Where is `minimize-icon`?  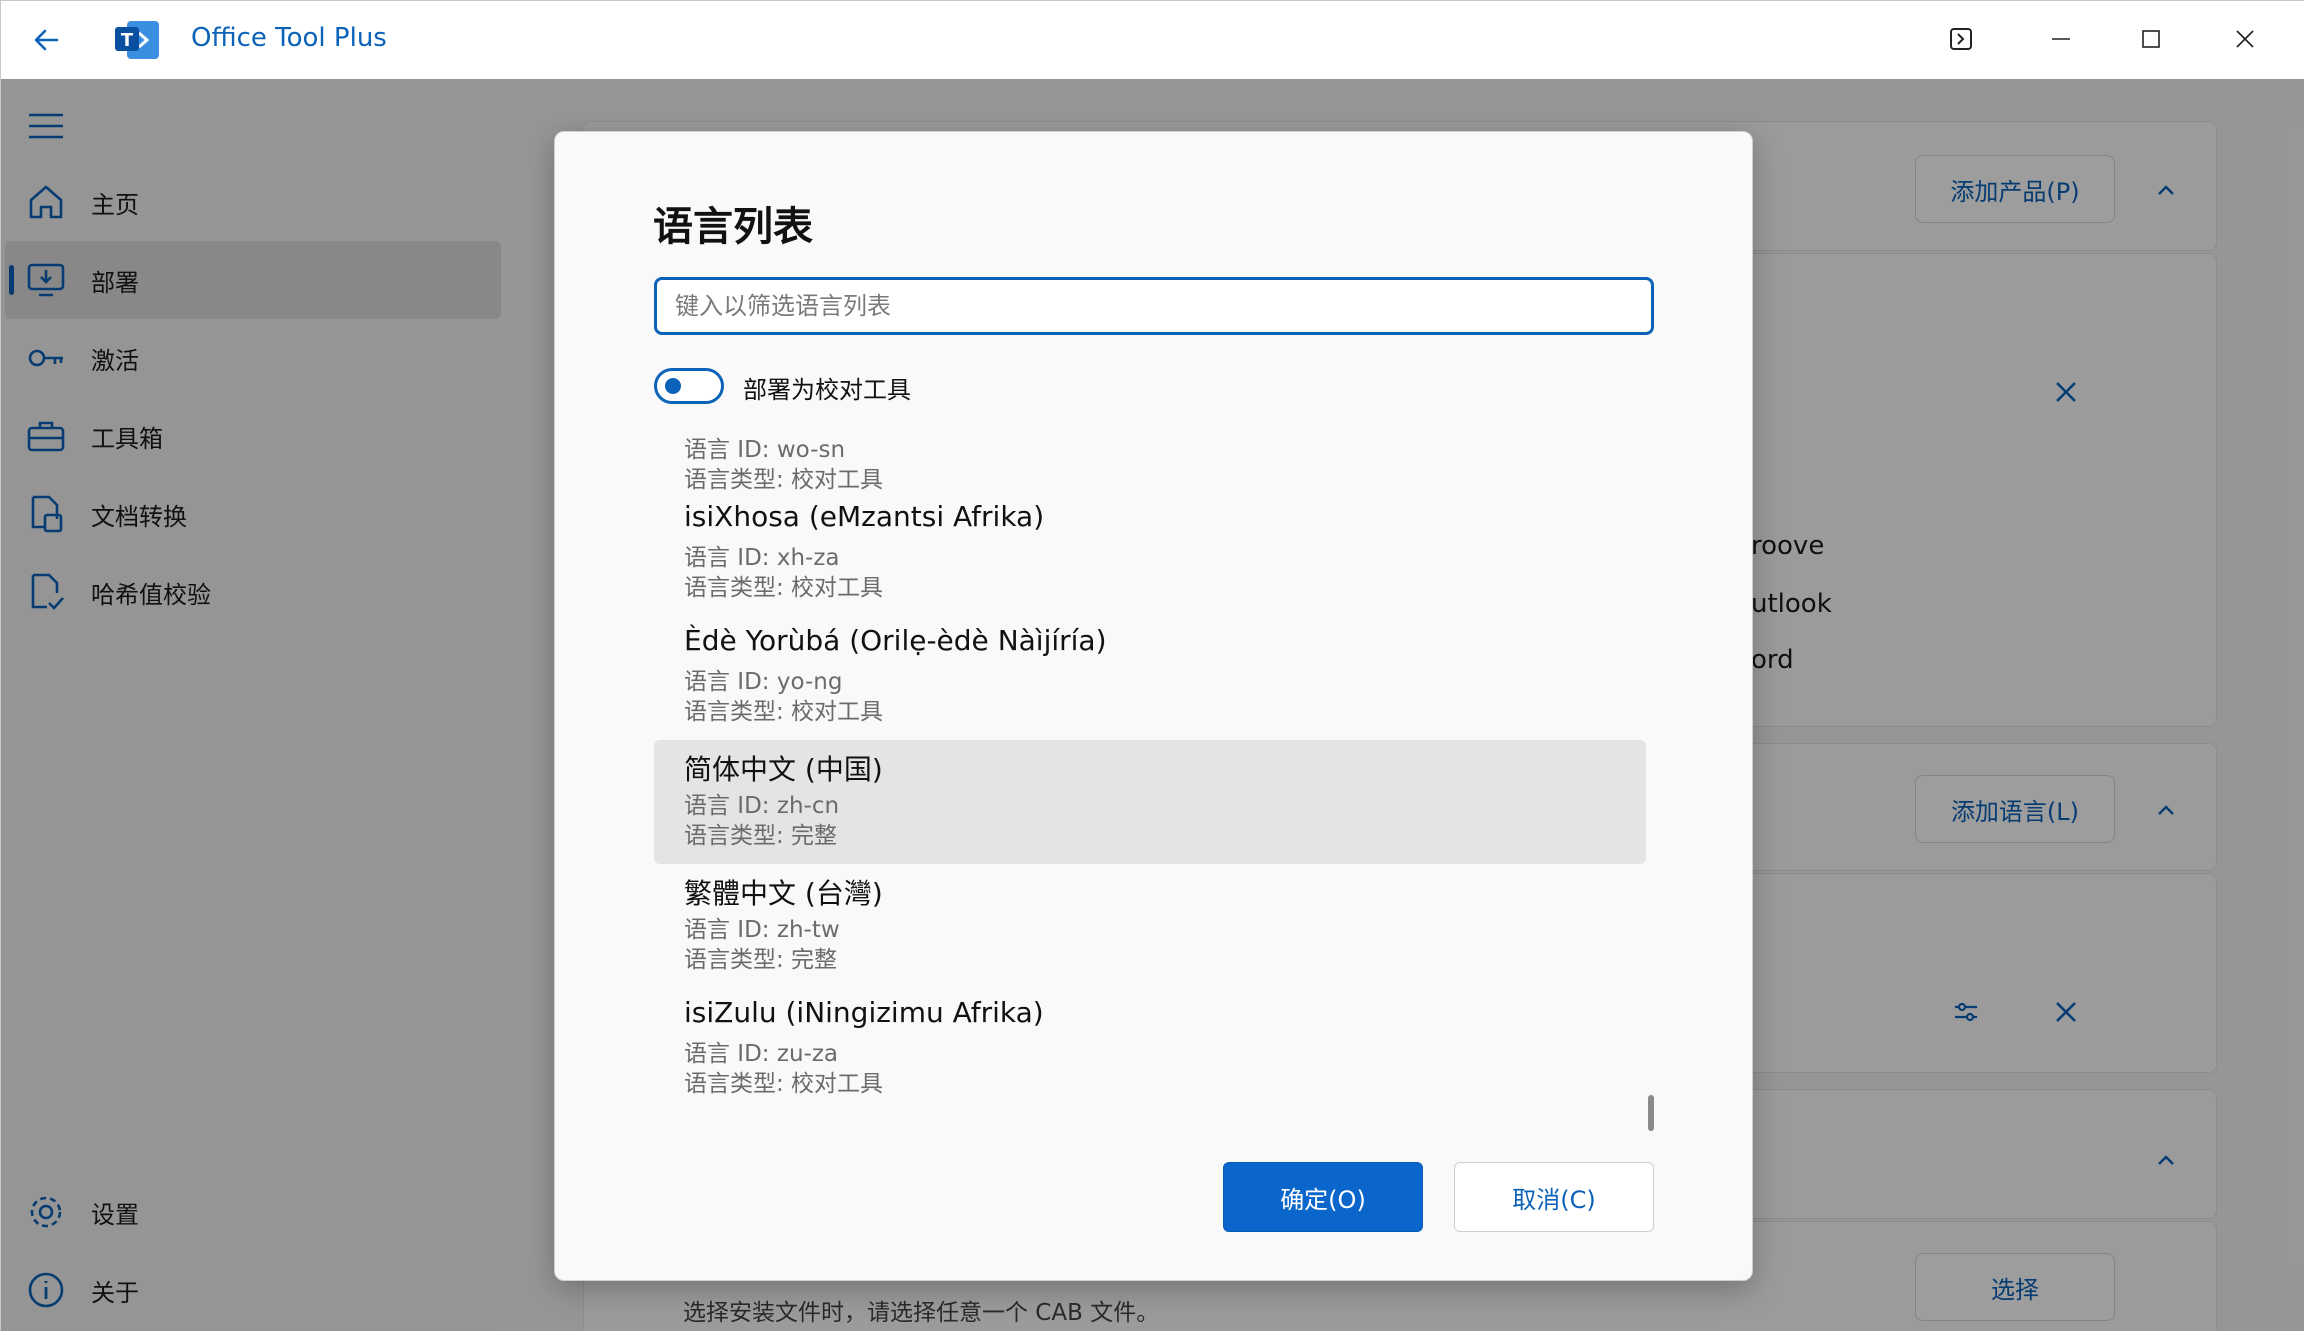 minimize-icon is located at coordinates (2061, 39).